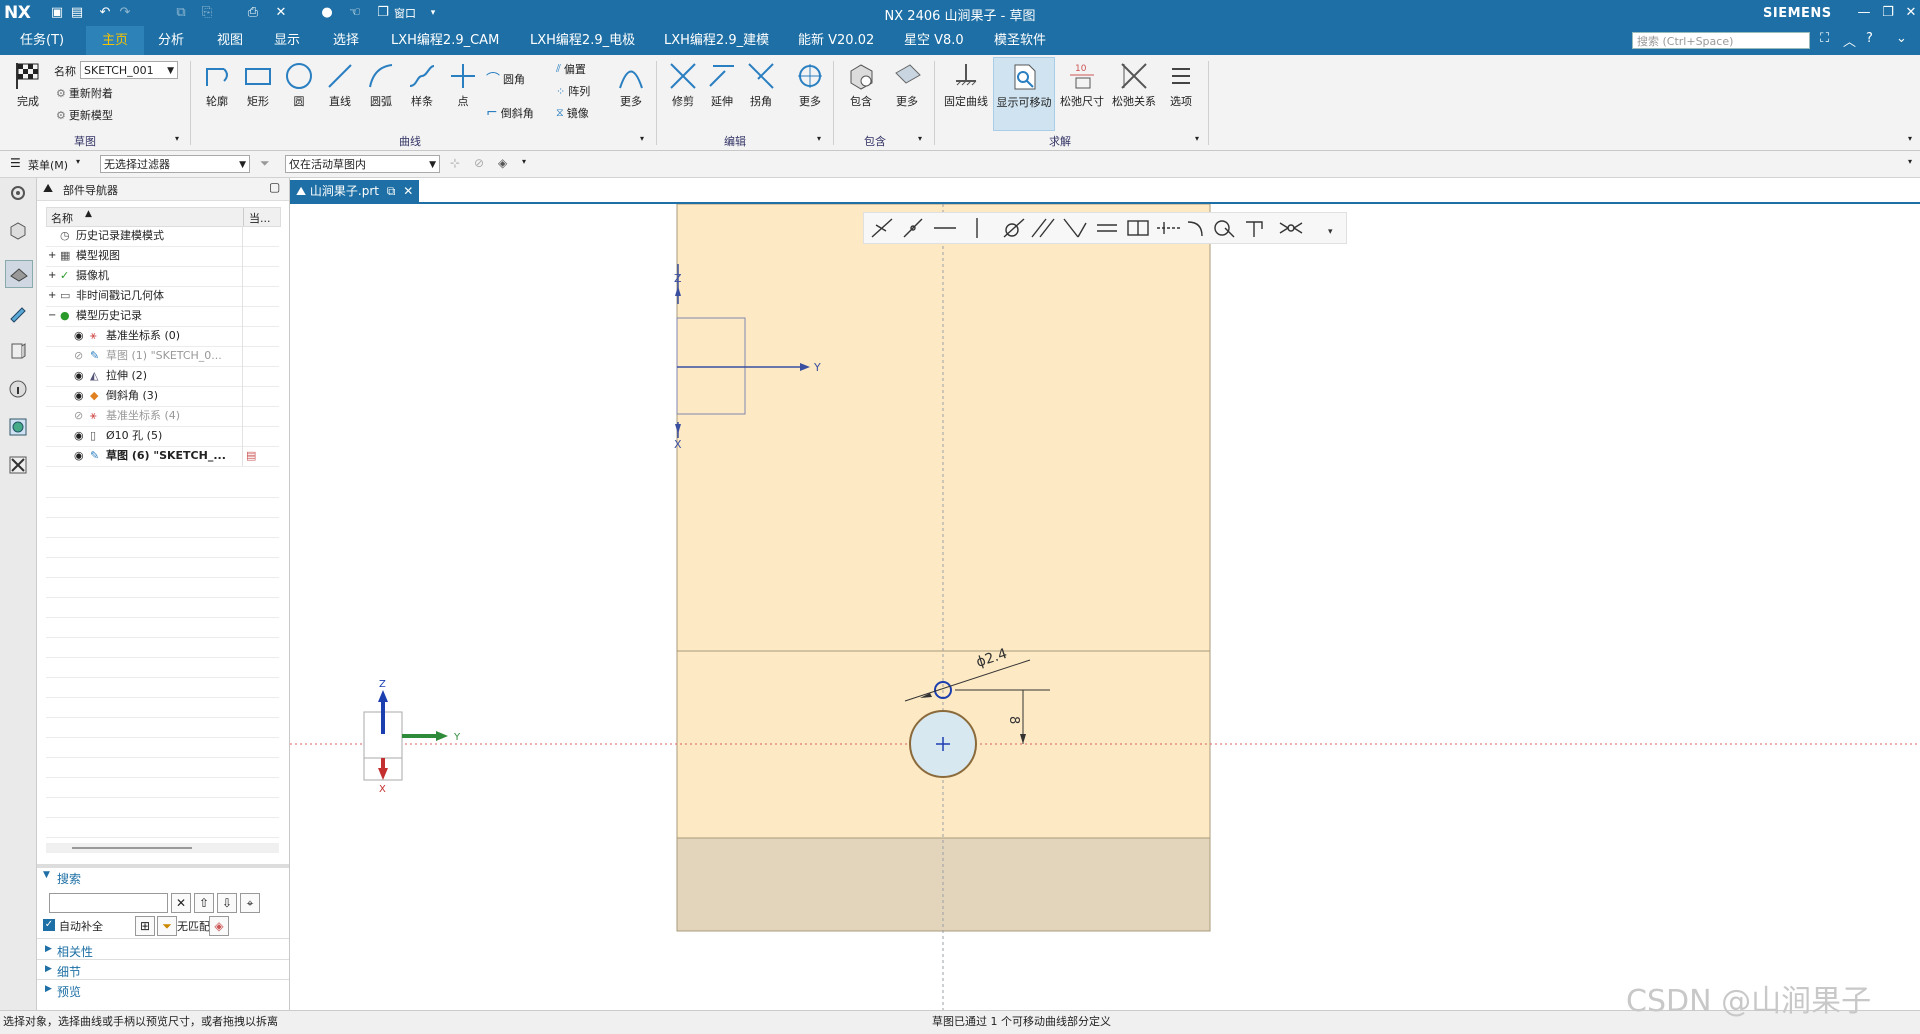  I want to click on show-movable-button: 显示可移动, so click(1024, 94).